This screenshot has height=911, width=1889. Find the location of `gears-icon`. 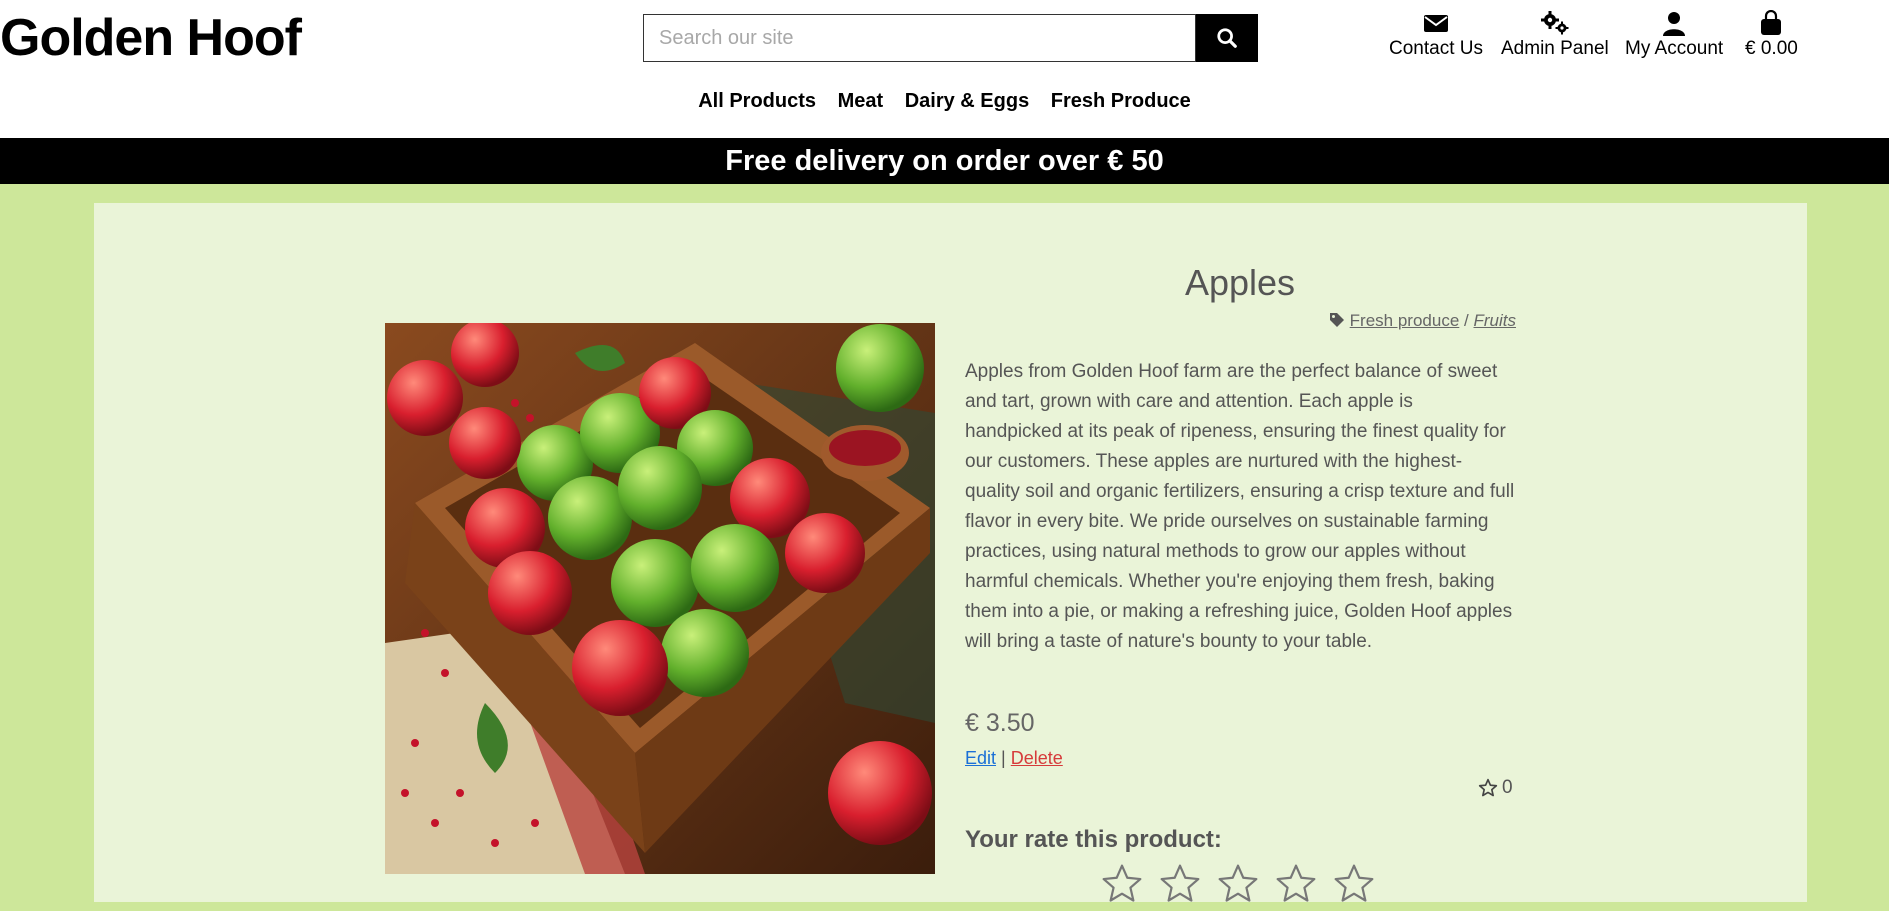

gears-icon is located at coordinates (1555, 24).